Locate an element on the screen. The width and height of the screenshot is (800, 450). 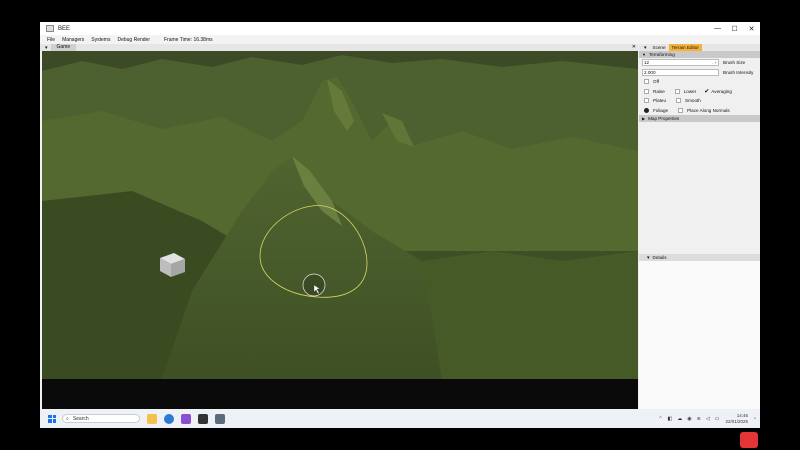
smooth-label: Smooth is located at coordinates (693, 101).